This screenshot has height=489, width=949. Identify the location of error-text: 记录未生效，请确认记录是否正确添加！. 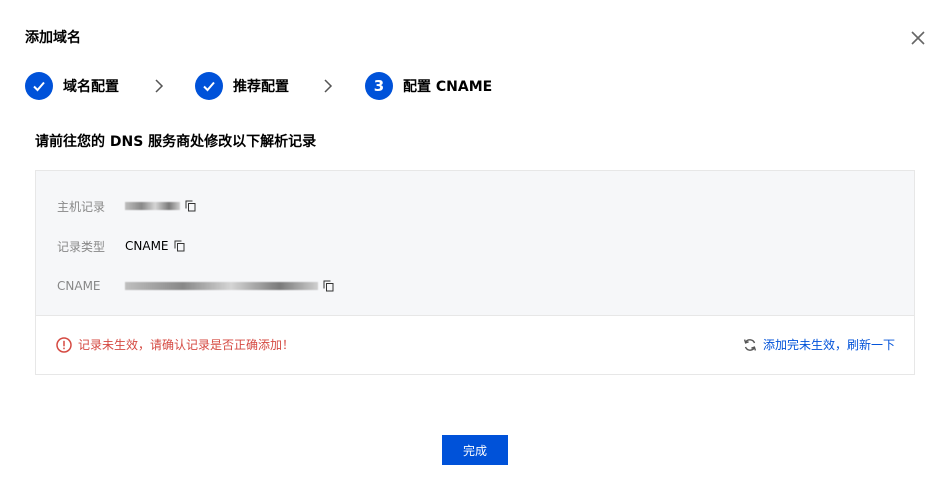
(186, 345).